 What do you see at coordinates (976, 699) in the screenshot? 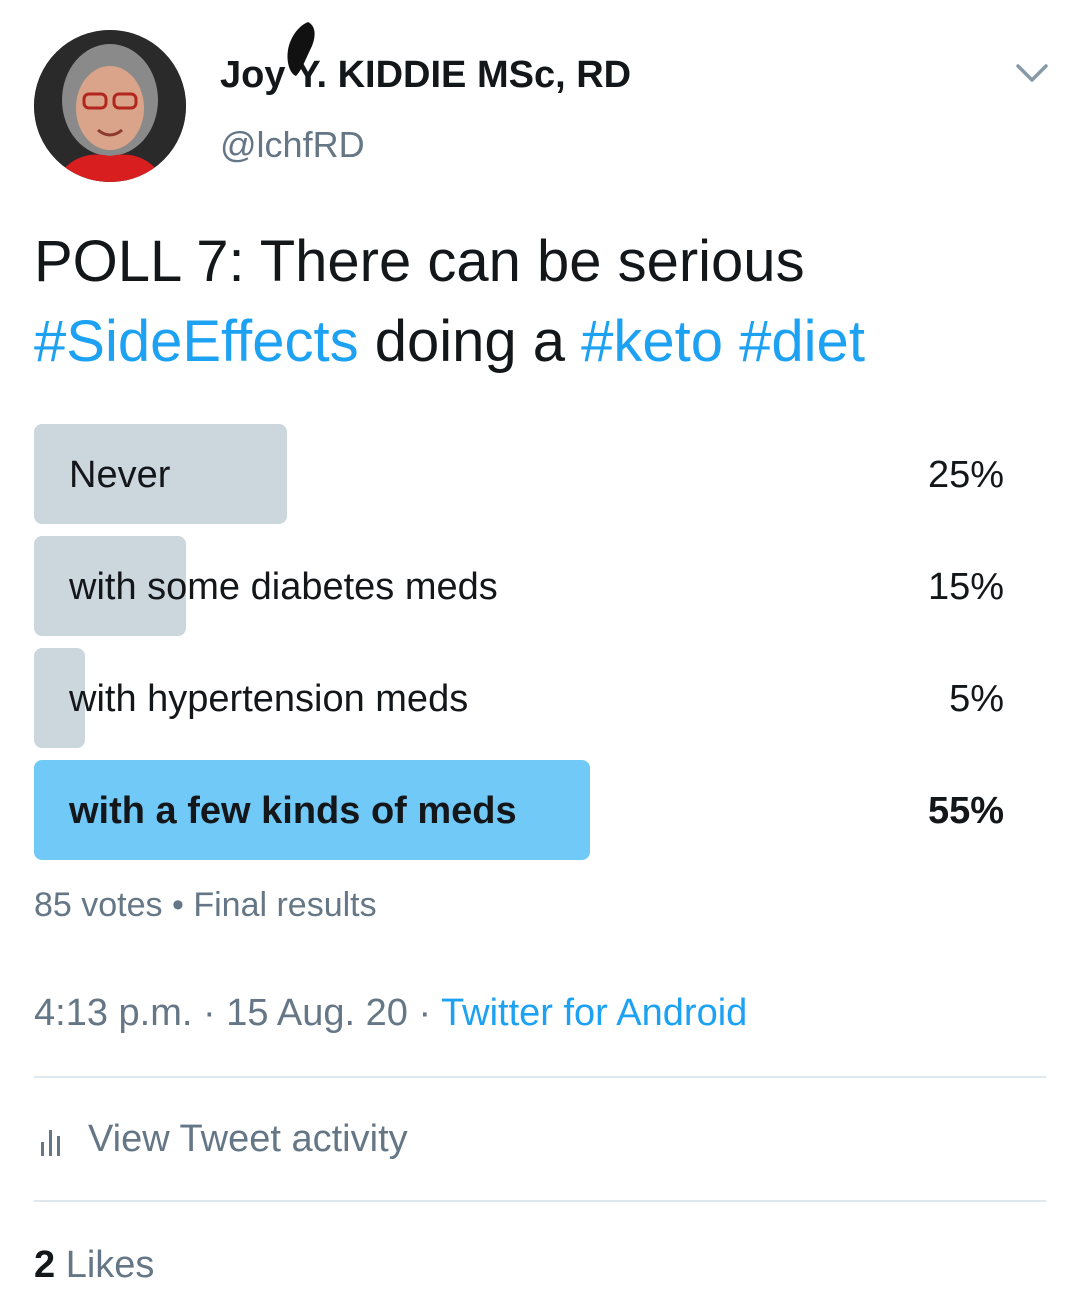
I see `poll-option-percent: 5%` at bounding box center [976, 699].